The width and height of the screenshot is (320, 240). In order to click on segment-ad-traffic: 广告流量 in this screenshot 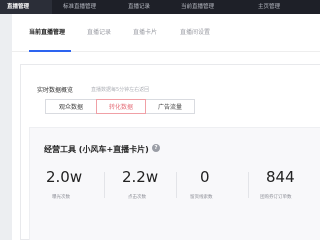, I will do `click(170, 106)`.